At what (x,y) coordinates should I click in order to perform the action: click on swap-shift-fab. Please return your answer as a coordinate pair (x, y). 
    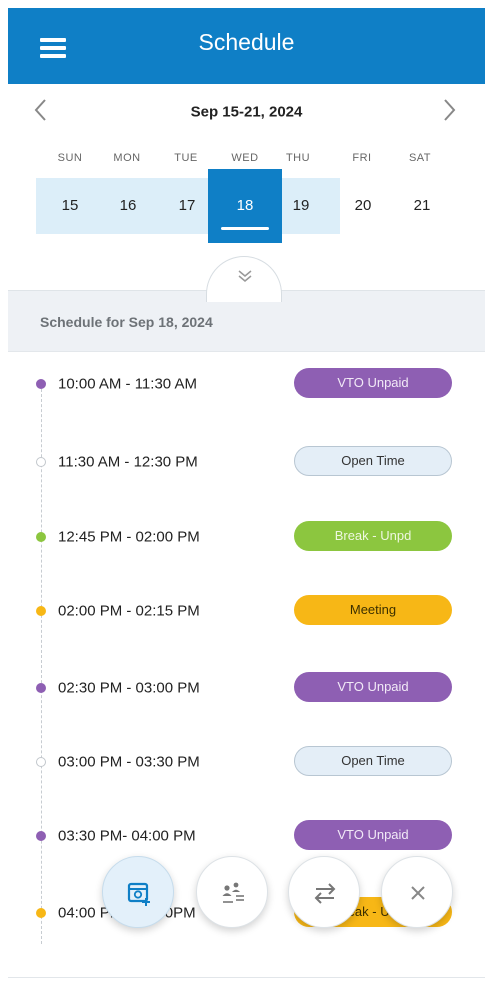
    Looking at the image, I should click on (324, 892).